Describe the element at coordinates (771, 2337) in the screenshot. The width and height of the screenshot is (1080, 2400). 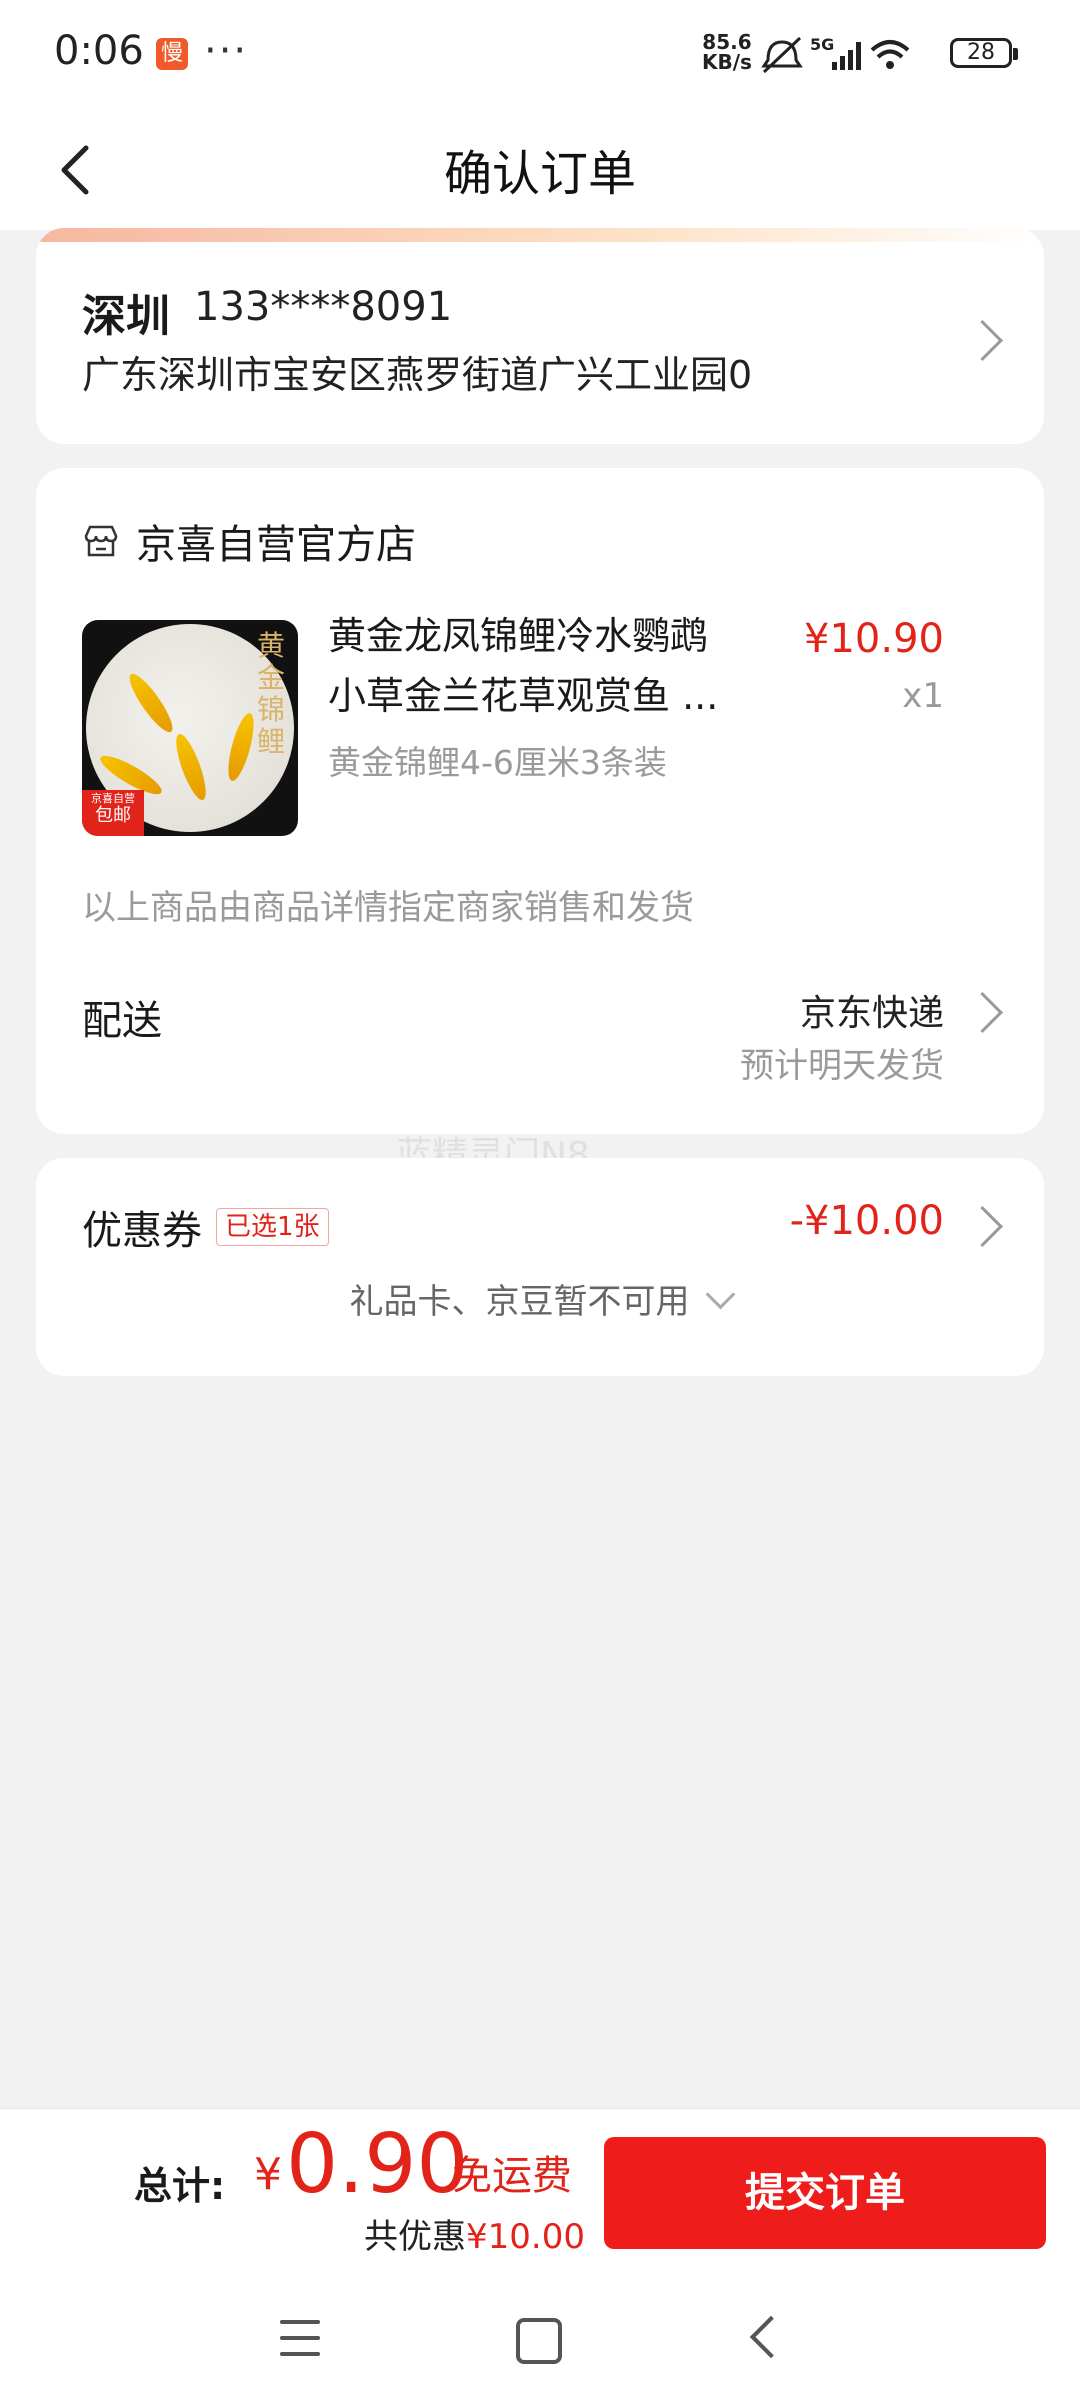
I see `system-back-icon` at that location.